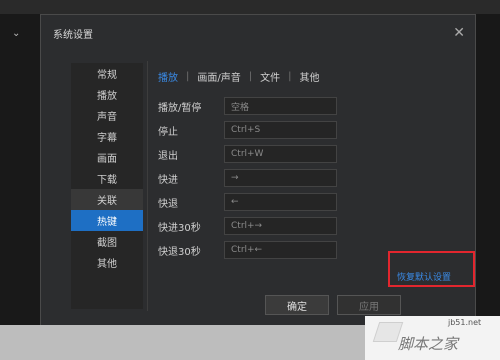 Image resolution: width=500 pixels, height=360 pixels. I want to click on dialog-title: 系统设置, so click(73, 35).